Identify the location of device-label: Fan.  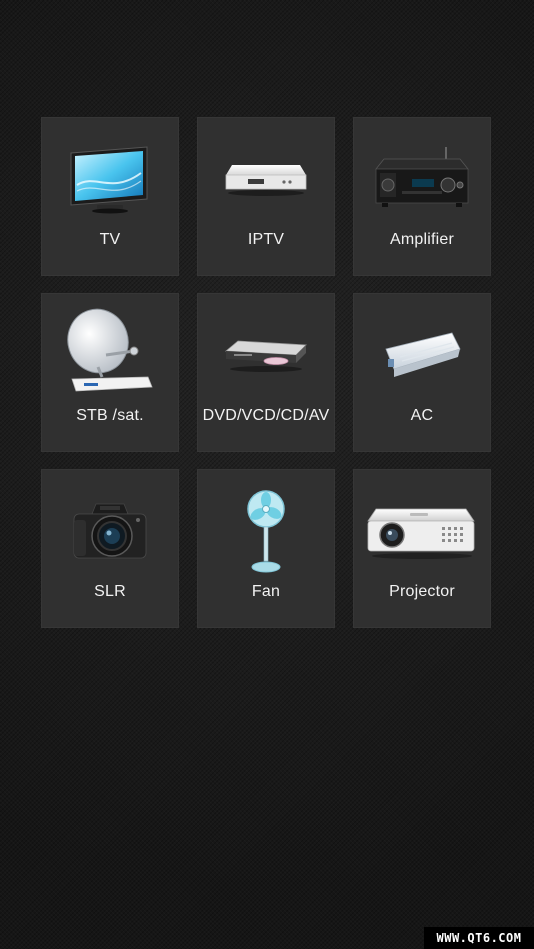
(266, 591).